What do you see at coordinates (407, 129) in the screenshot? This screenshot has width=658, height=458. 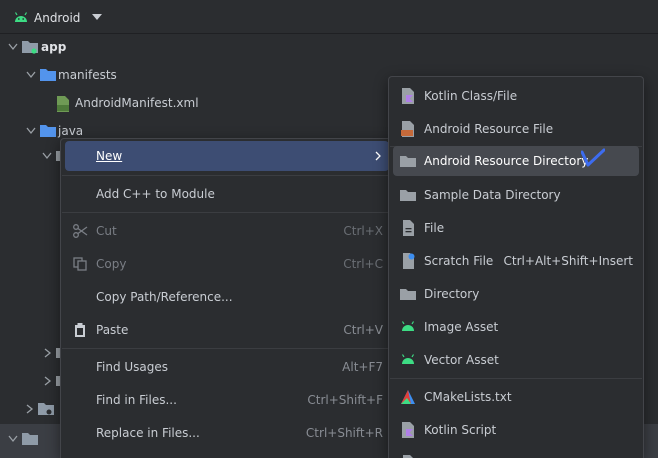 I see `resource-file-icon` at bounding box center [407, 129].